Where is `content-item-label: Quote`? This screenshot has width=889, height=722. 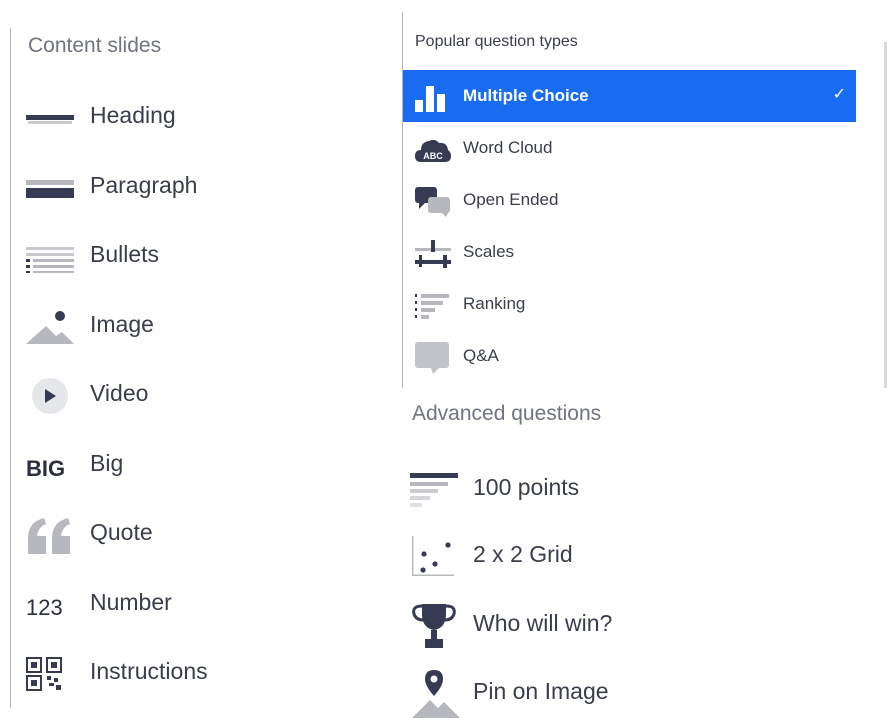 content-item-label: Quote is located at coordinates (121, 532).